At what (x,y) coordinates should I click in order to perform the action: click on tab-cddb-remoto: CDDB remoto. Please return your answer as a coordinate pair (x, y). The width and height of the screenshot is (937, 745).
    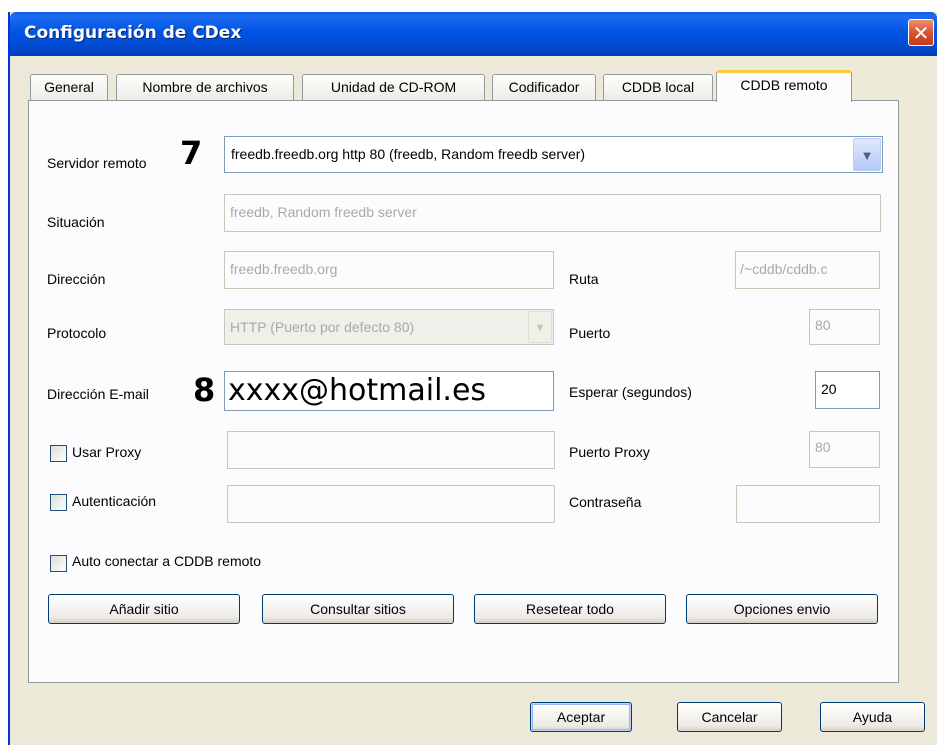
    Looking at the image, I should click on (784, 86).